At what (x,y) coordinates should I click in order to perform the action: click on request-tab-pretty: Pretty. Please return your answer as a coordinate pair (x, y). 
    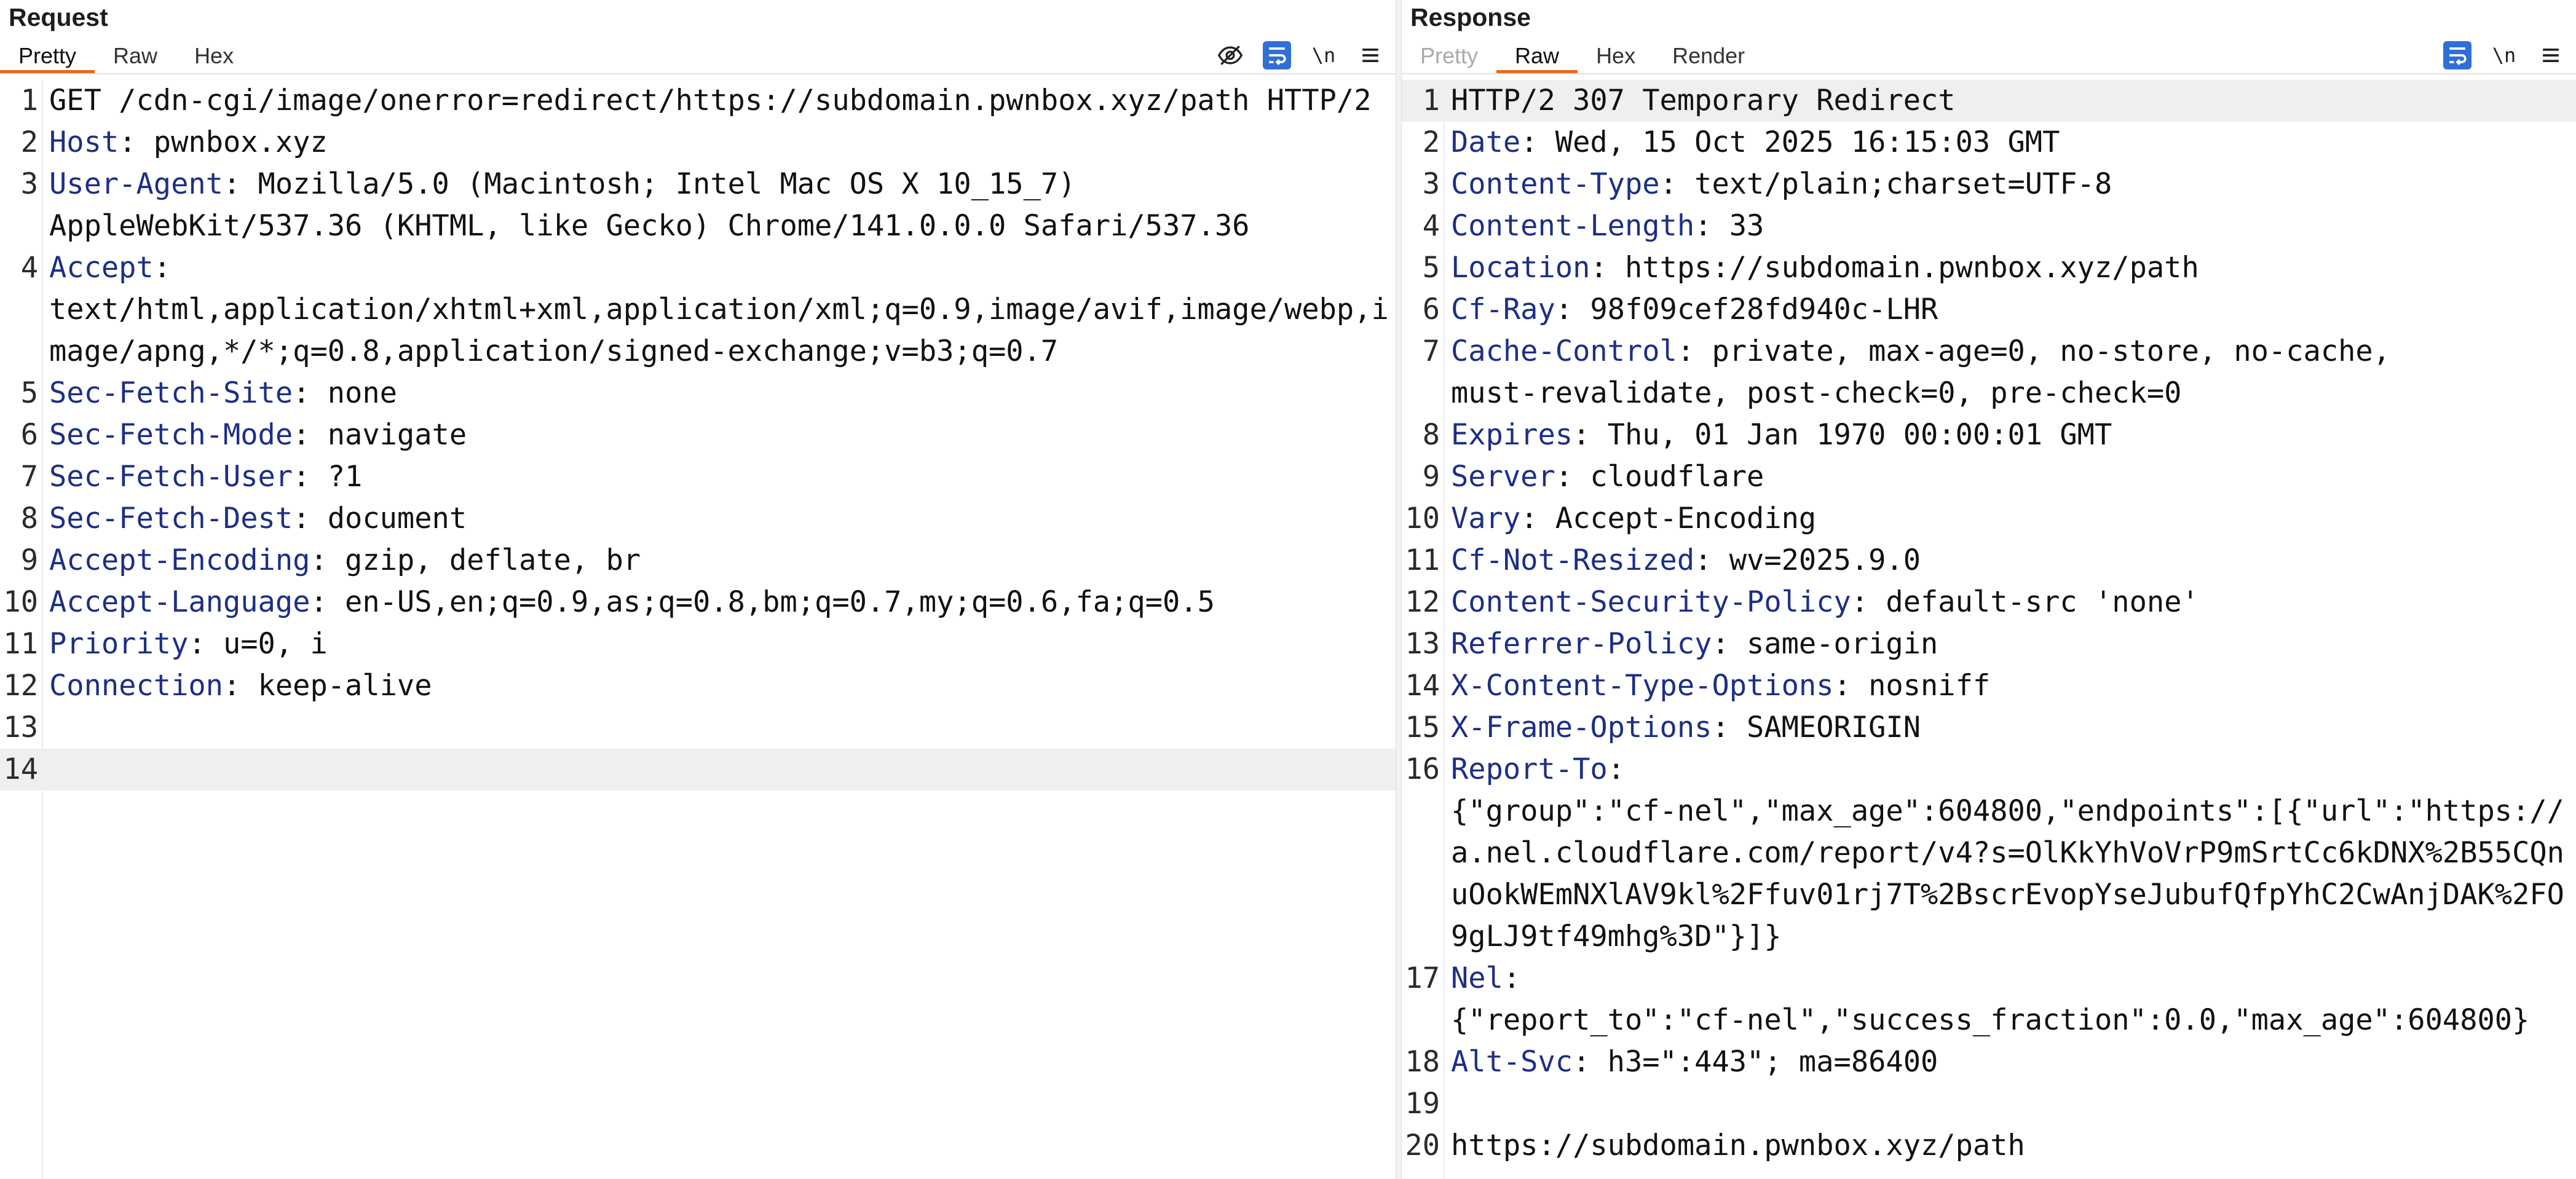
    Looking at the image, I should click on (47, 55).